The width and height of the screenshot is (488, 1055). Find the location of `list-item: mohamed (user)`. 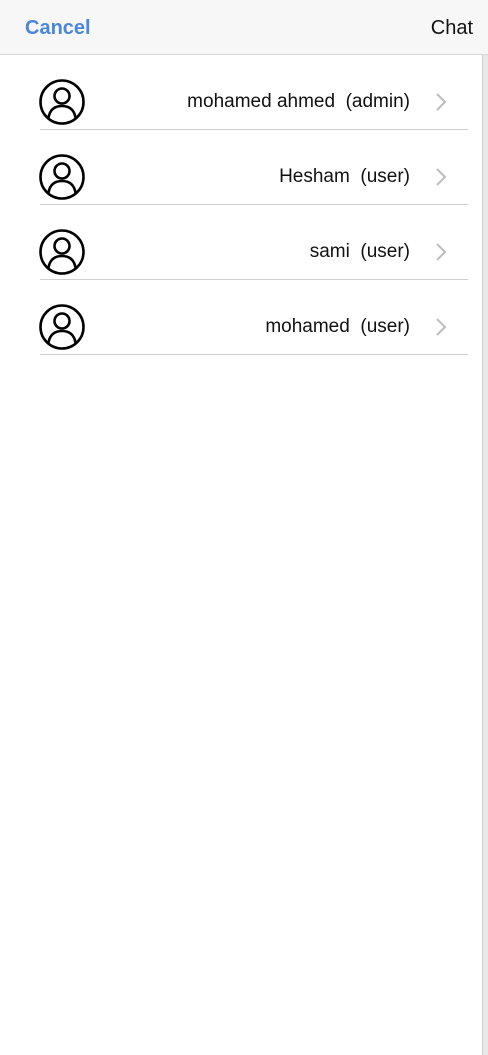

list-item: mohamed (user) is located at coordinates (241, 317).